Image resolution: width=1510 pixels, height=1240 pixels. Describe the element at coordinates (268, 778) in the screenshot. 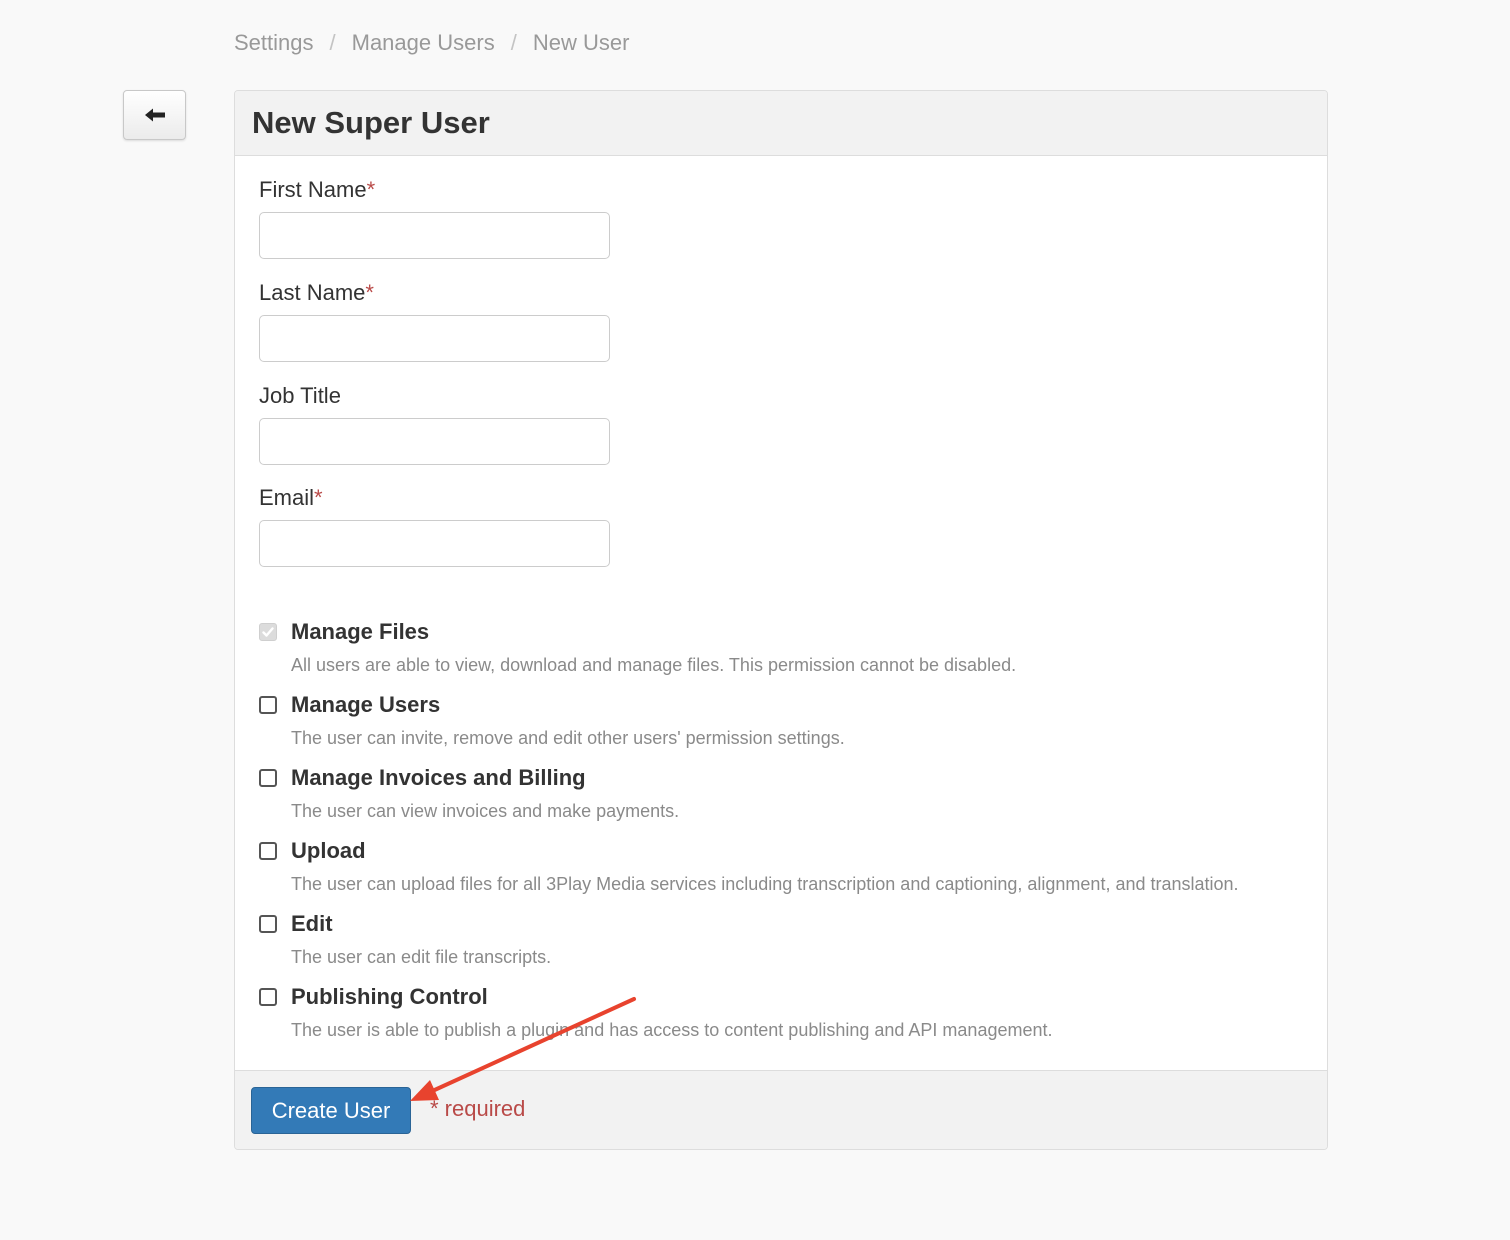

I see `manage-invoices-checkbox` at that location.